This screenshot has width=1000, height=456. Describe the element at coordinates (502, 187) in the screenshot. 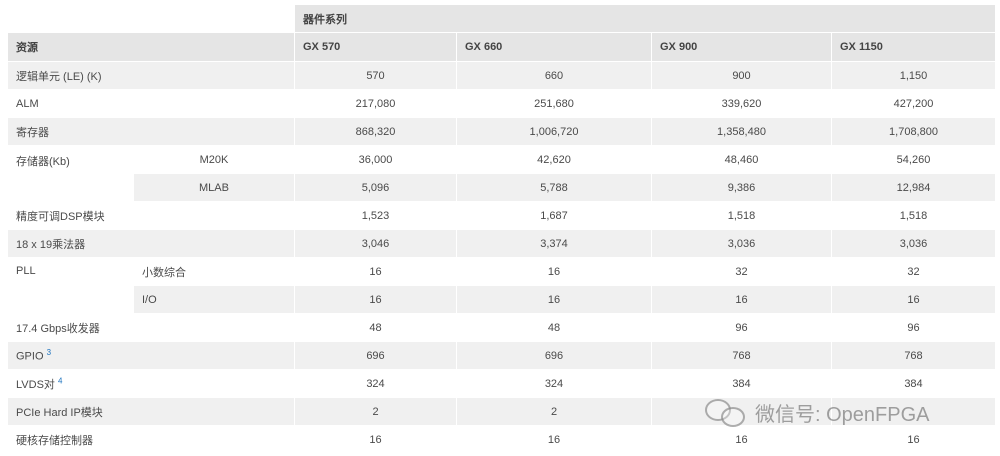

I see `table-row: MLAB 5,096 5,788 9,386 12,984` at that location.